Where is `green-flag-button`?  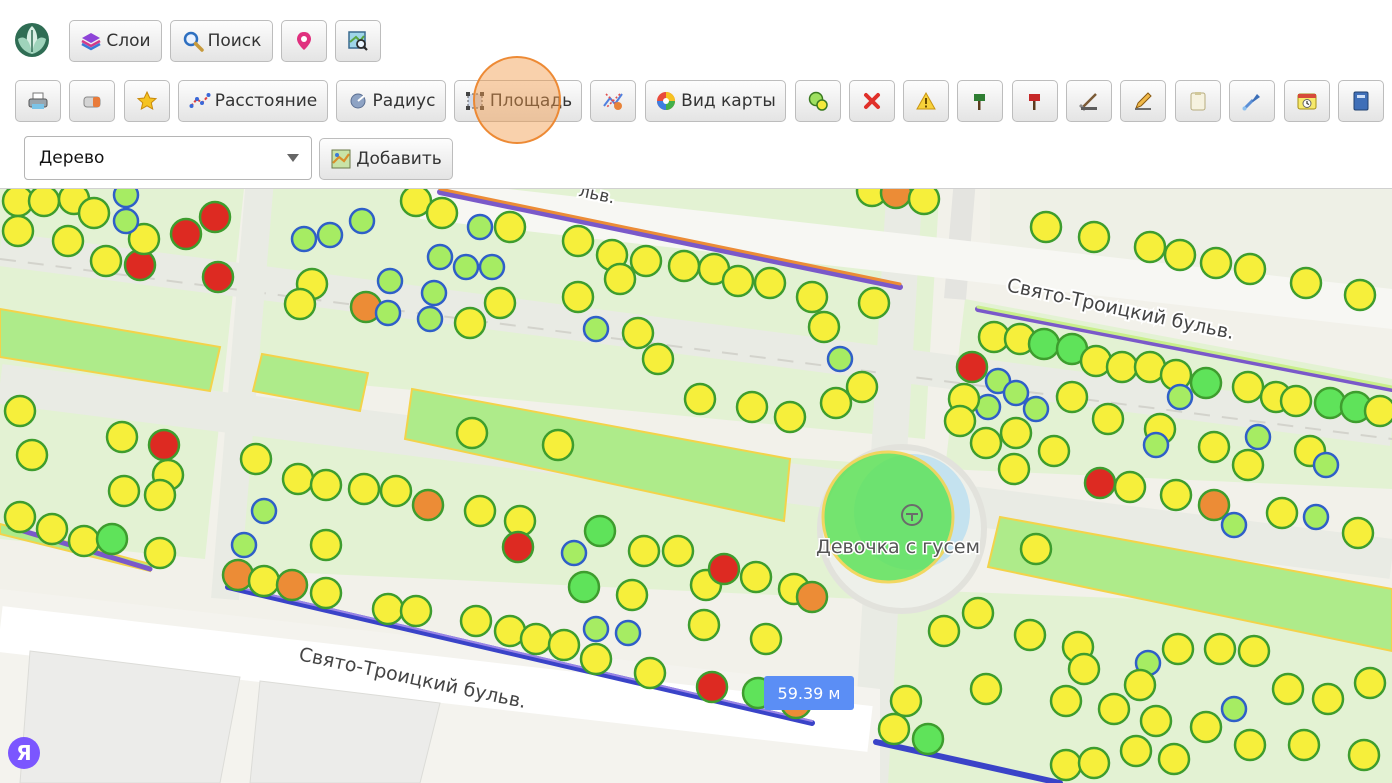 green-flag-button is located at coordinates (980, 101).